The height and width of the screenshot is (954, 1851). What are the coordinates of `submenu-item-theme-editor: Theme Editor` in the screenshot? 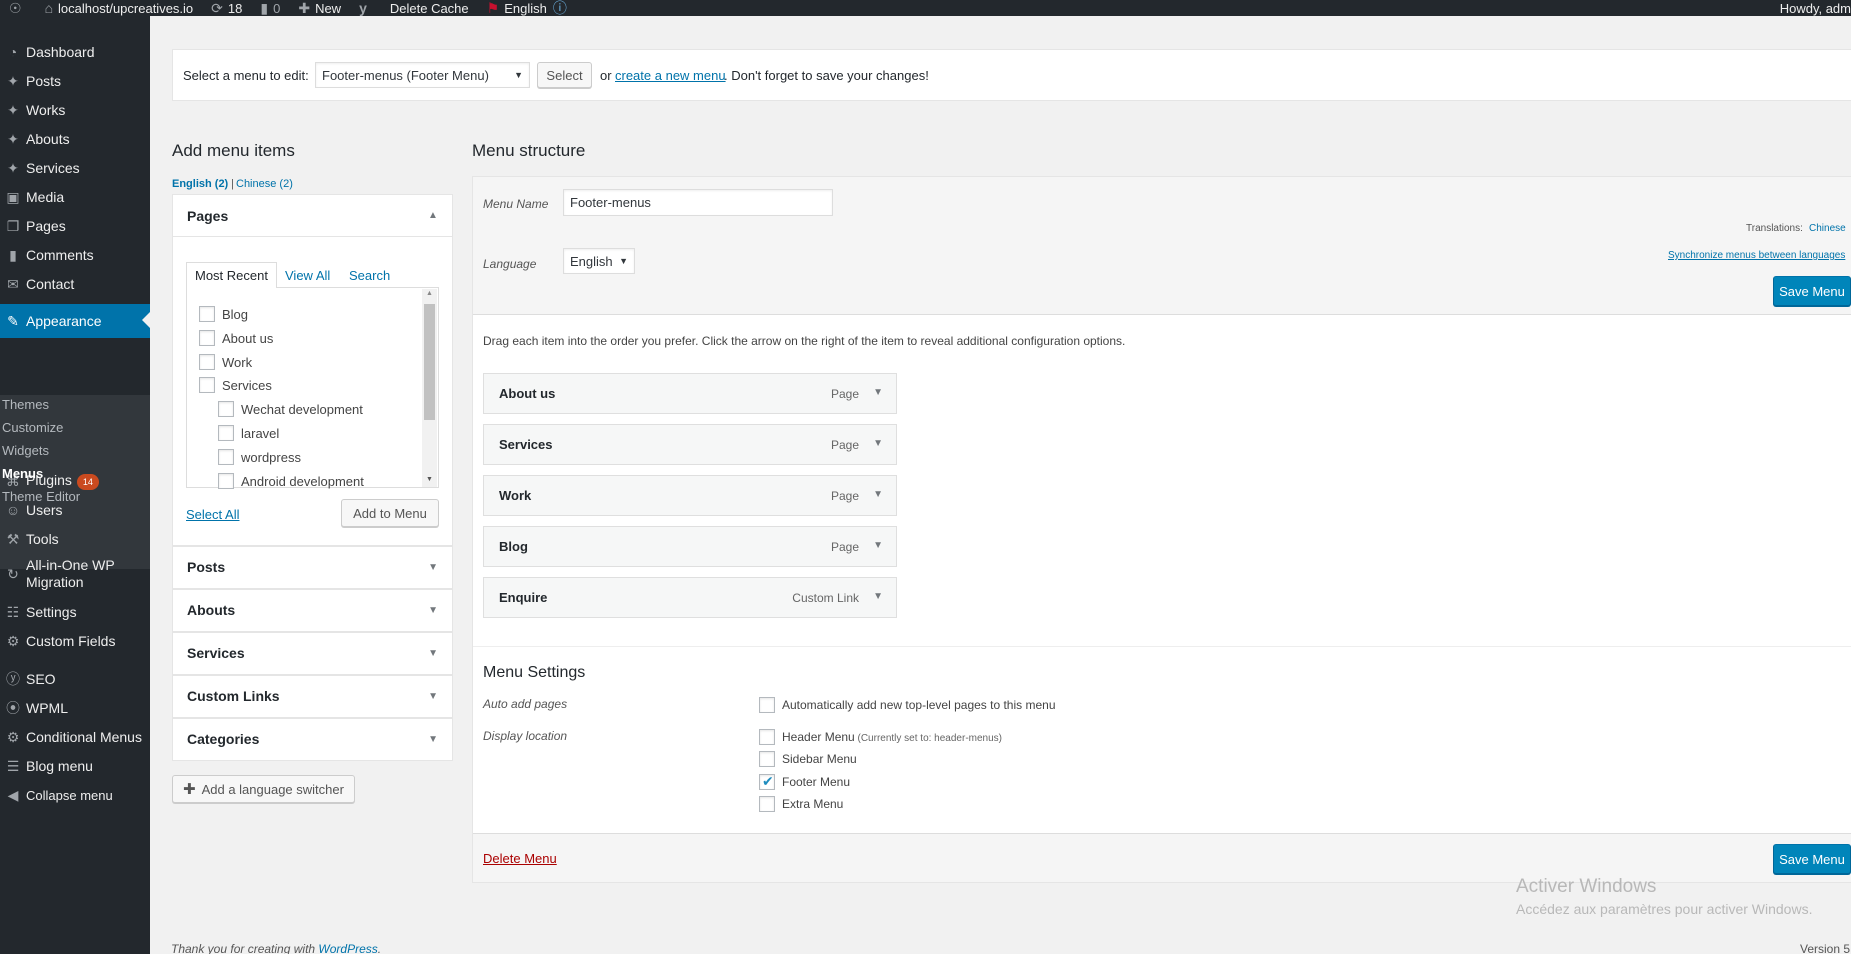 It's located at (41, 496).